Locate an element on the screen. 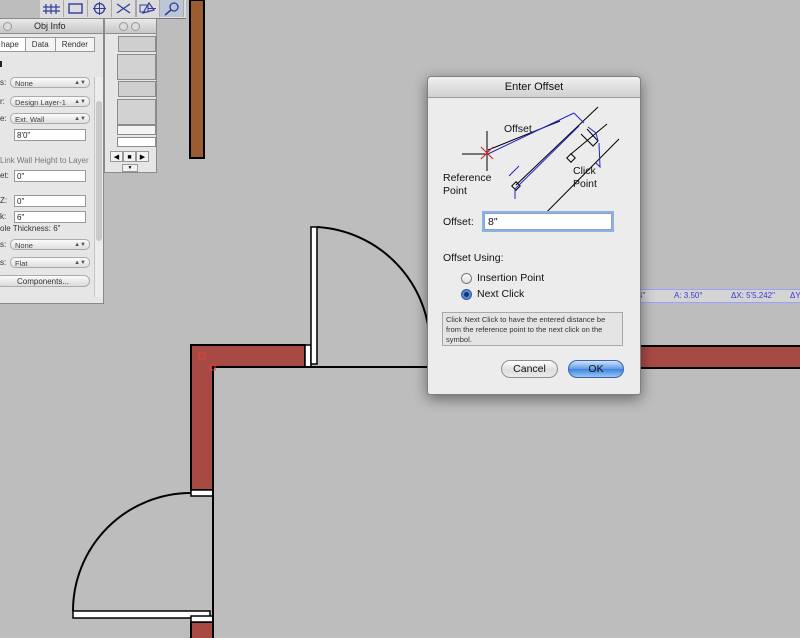 This screenshot has height=638, width=800. door-leaf-top is located at coordinates (314, 295).